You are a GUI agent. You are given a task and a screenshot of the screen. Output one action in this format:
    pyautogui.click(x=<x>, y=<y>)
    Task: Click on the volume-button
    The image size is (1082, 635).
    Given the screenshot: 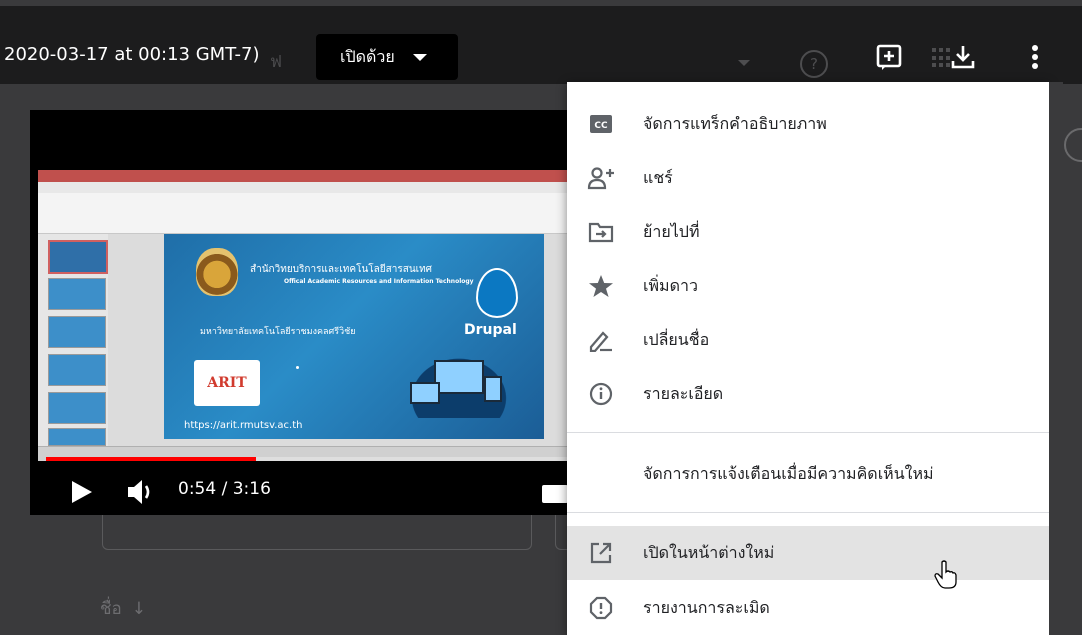 What is the action you would take?
    pyautogui.click(x=142, y=492)
    